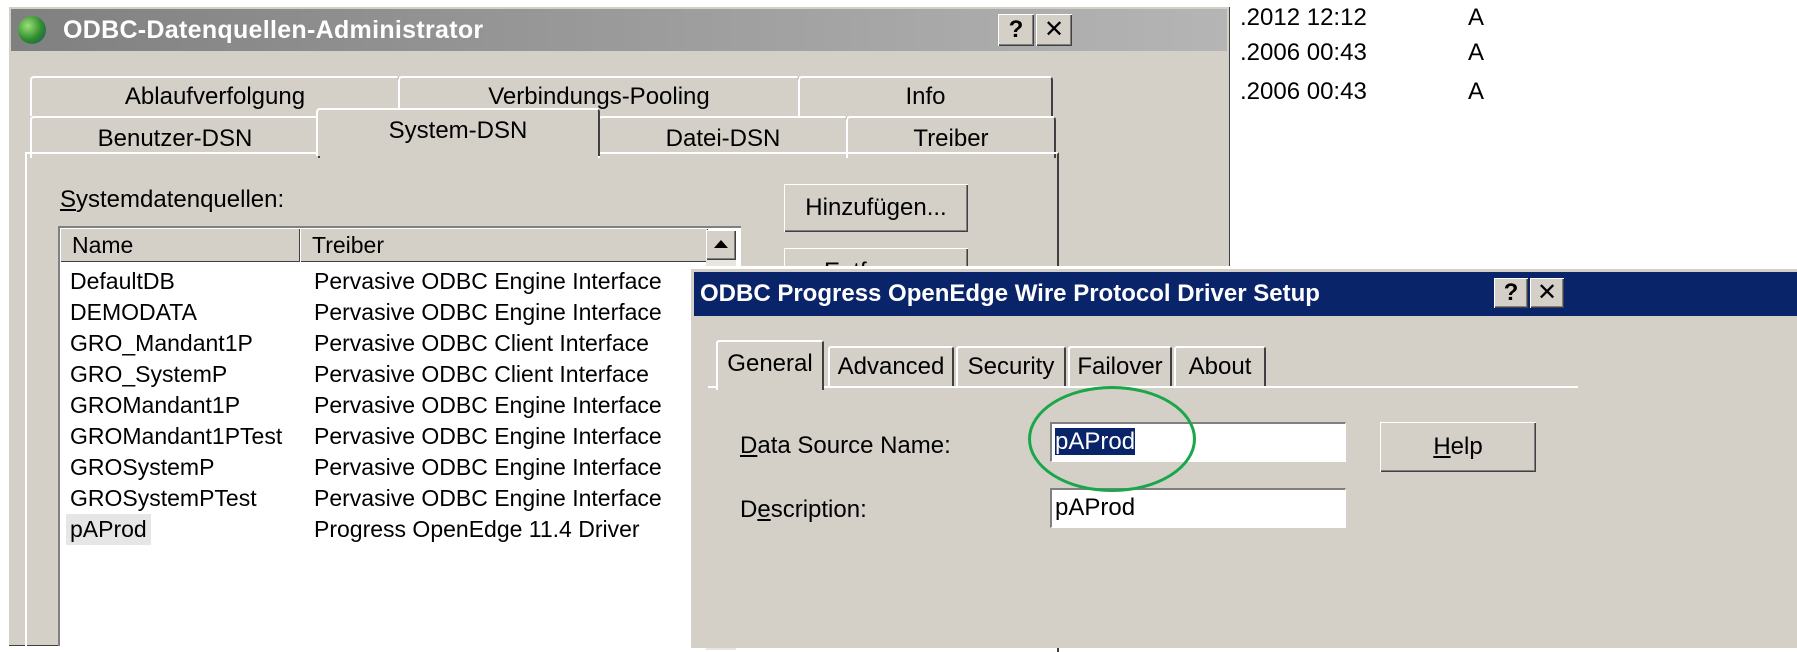 This screenshot has height=652, width=1797. Describe the element at coordinates (1095, 441) in the screenshot. I see `dsn-value: pAProd` at that location.